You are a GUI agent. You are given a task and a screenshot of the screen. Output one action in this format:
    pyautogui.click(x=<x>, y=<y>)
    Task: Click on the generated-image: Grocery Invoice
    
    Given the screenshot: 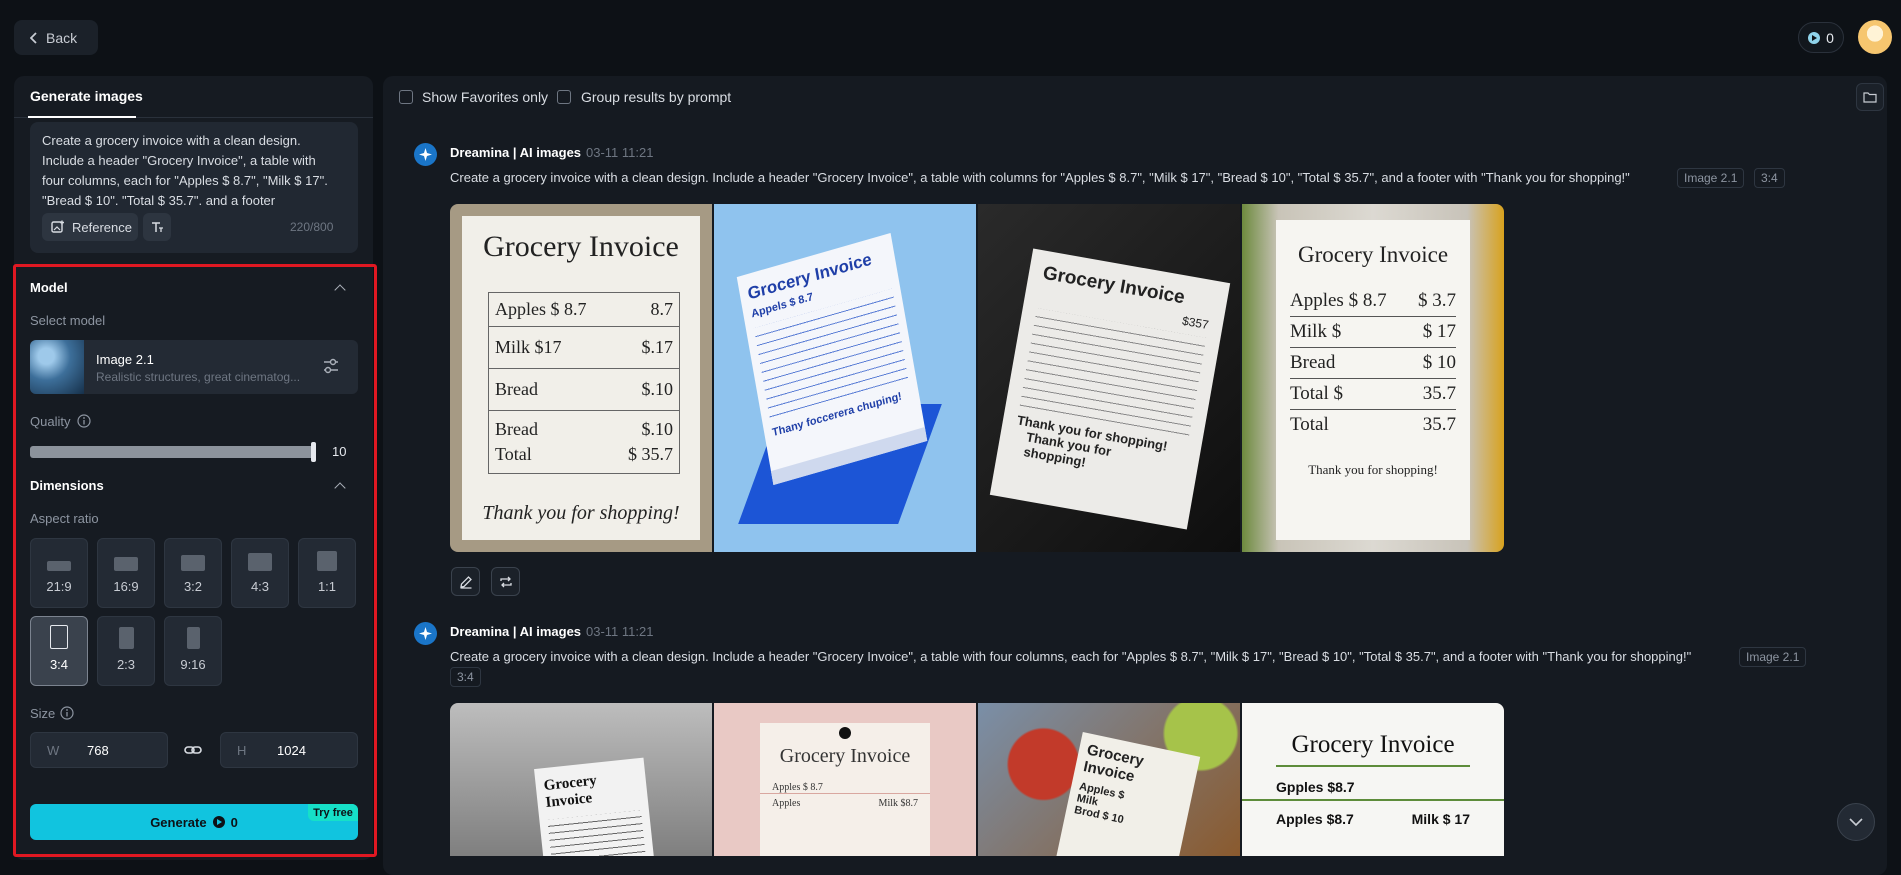 What is the action you would take?
    pyautogui.click(x=581, y=779)
    